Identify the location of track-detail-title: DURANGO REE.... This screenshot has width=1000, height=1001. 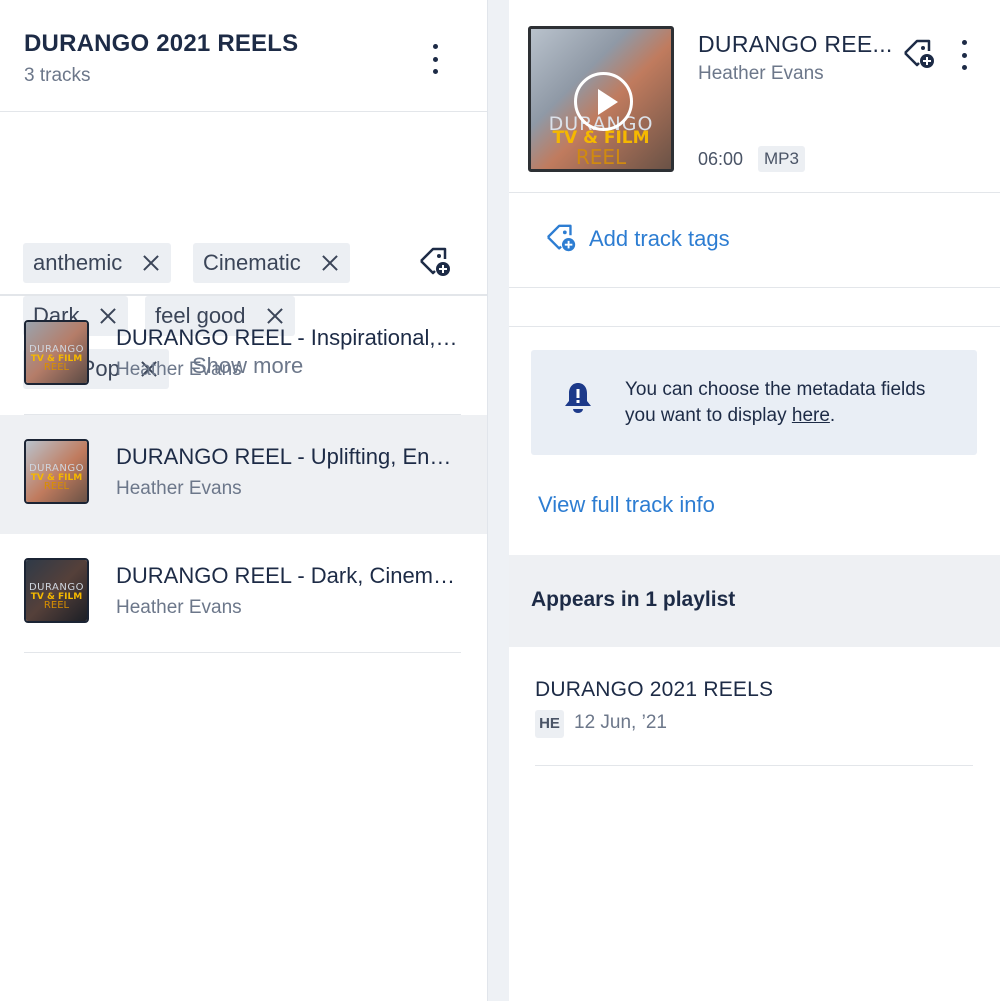
(795, 44).